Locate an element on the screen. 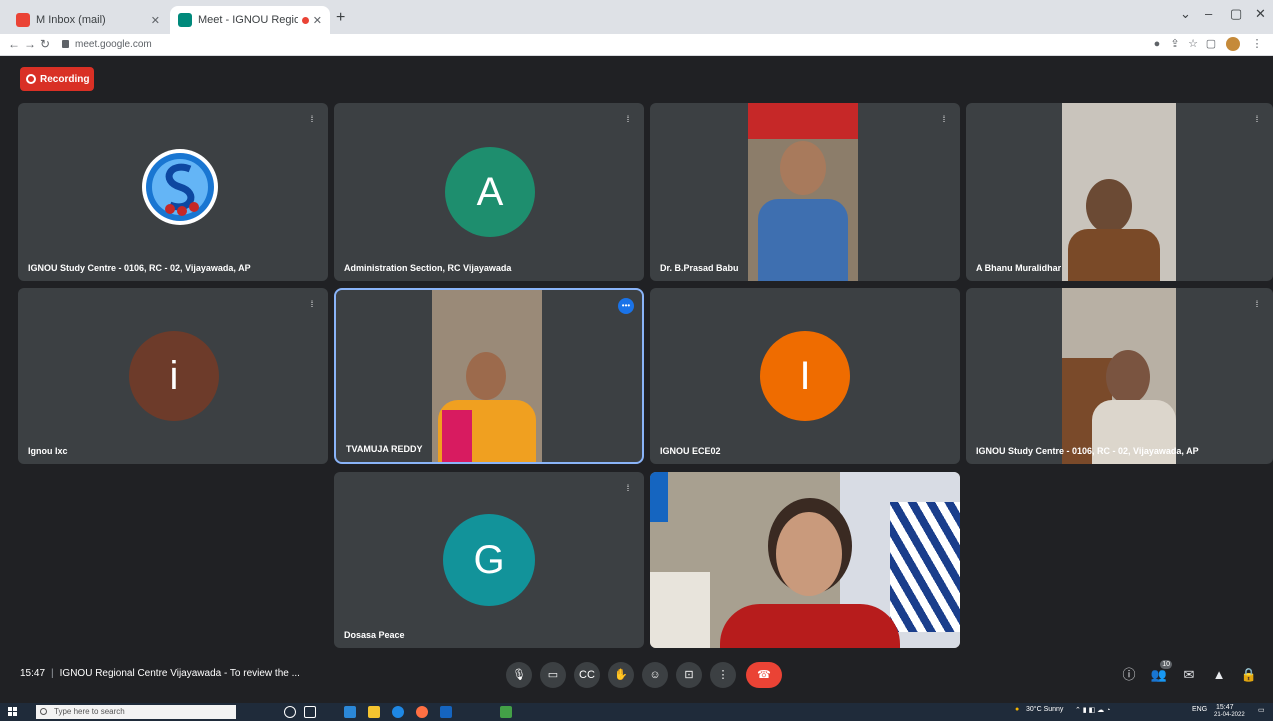 The width and height of the screenshot is (1273, 721). tab-inbox: M Inbox (mail) ✕ is located at coordinates (88, 20).